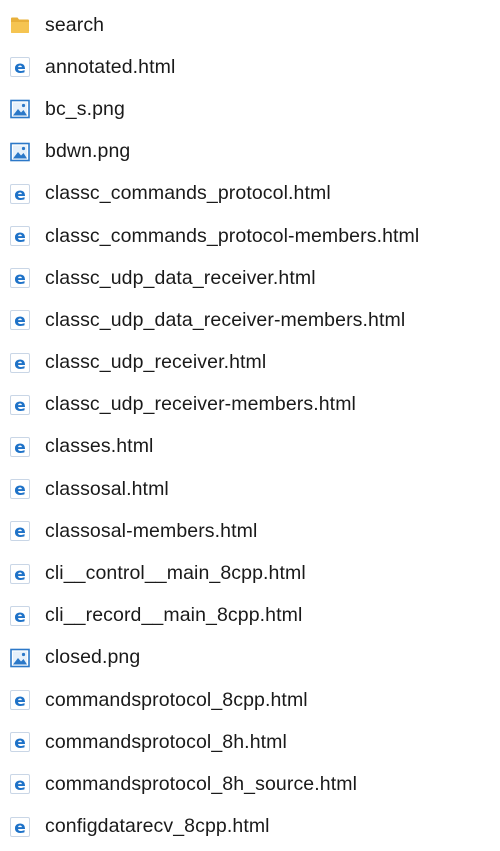 The width and height of the screenshot is (500, 851). I want to click on file-item: e classc_udp_data_receiver.html, so click(250, 278).